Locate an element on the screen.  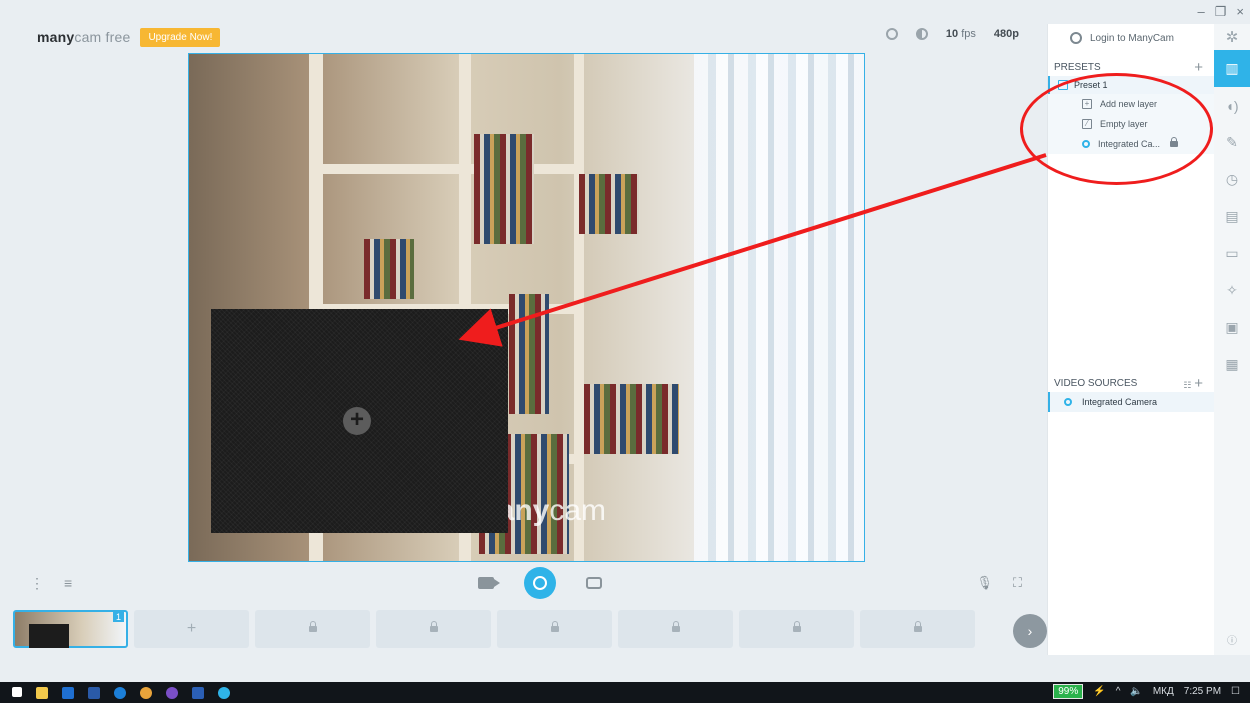
minimize-button: – is located at coordinates (1201, 12).